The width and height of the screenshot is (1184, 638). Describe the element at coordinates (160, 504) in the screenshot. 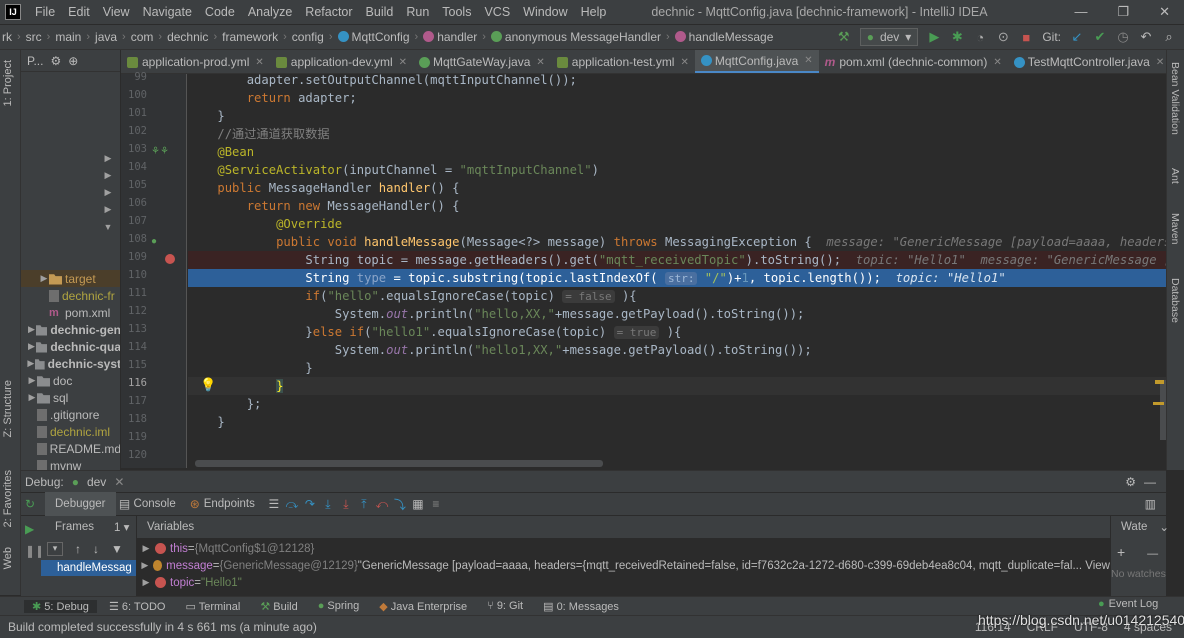

I see `tab-console: Console` at that location.